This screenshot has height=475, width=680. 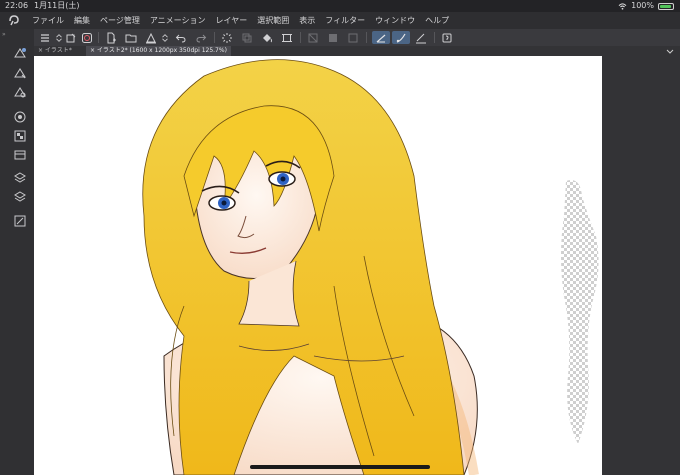 I want to click on tab-illust: × イラスト*, so click(x=55, y=51).